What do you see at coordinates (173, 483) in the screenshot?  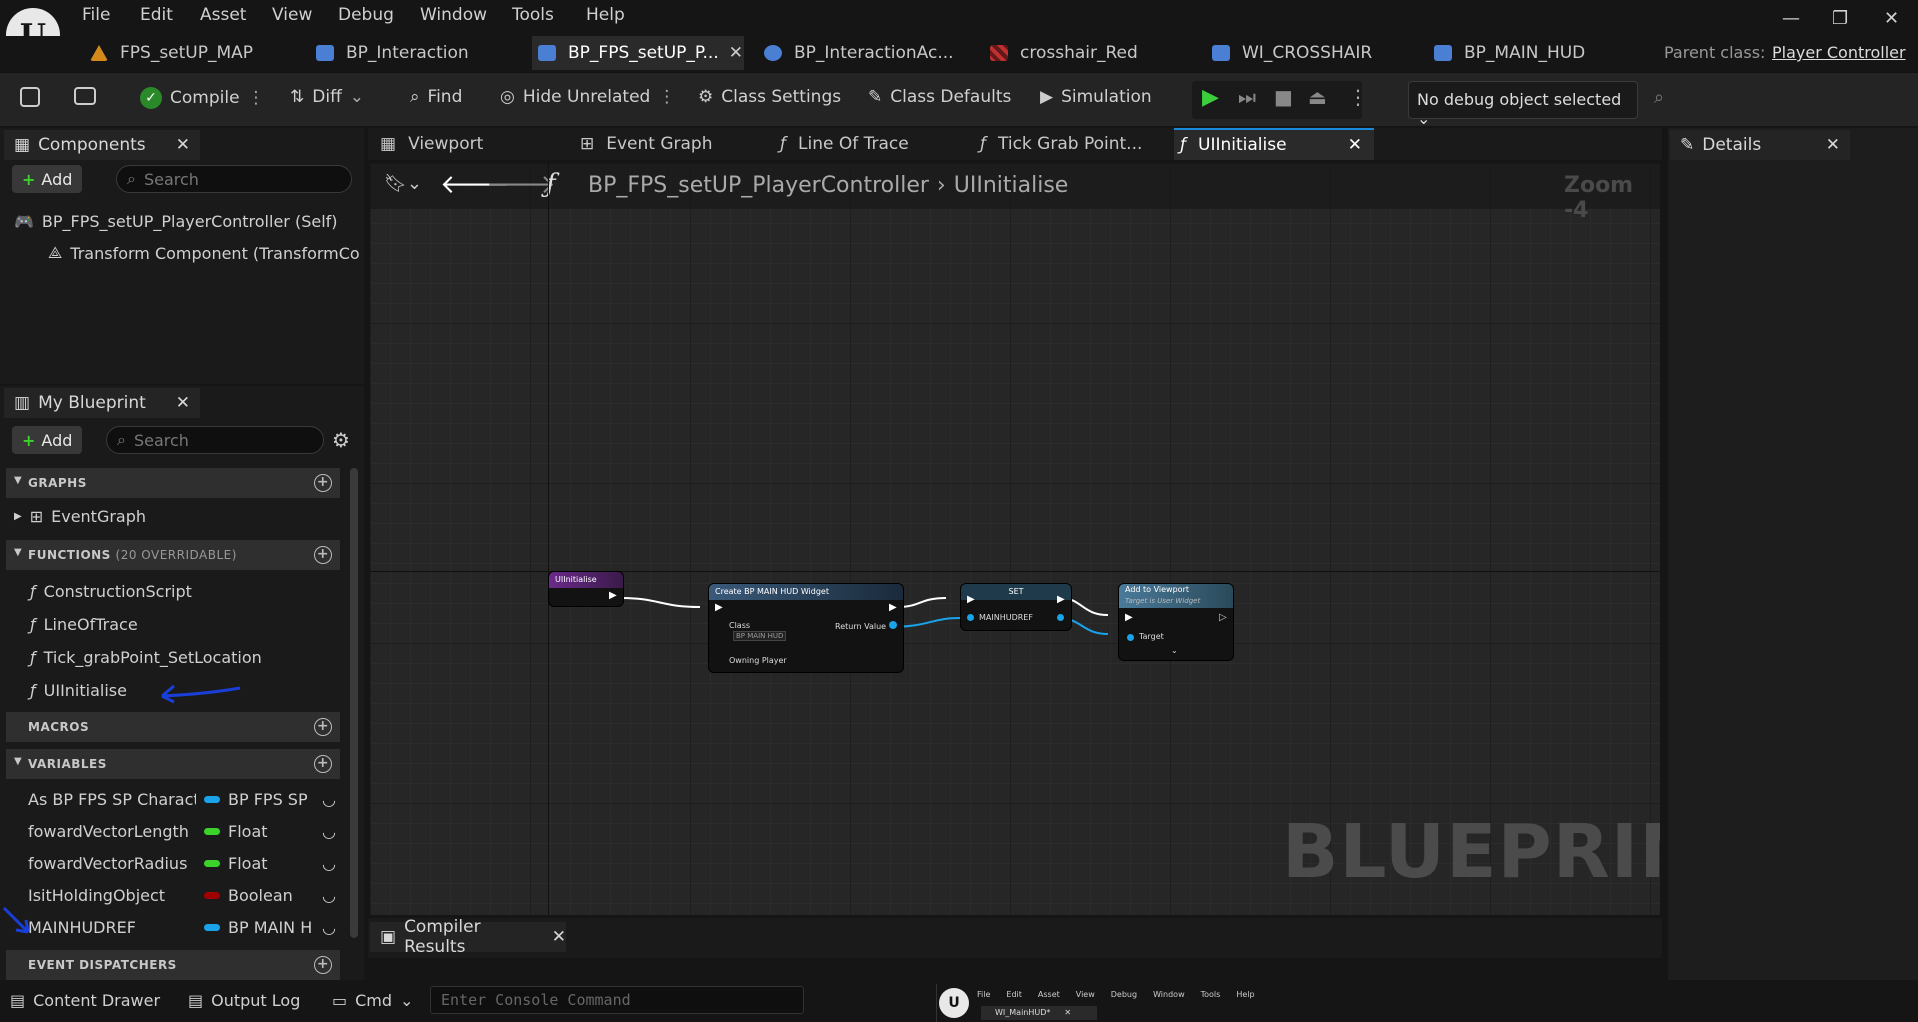 I see `graphs-header: ▼ GRAPHS +` at bounding box center [173, 483].